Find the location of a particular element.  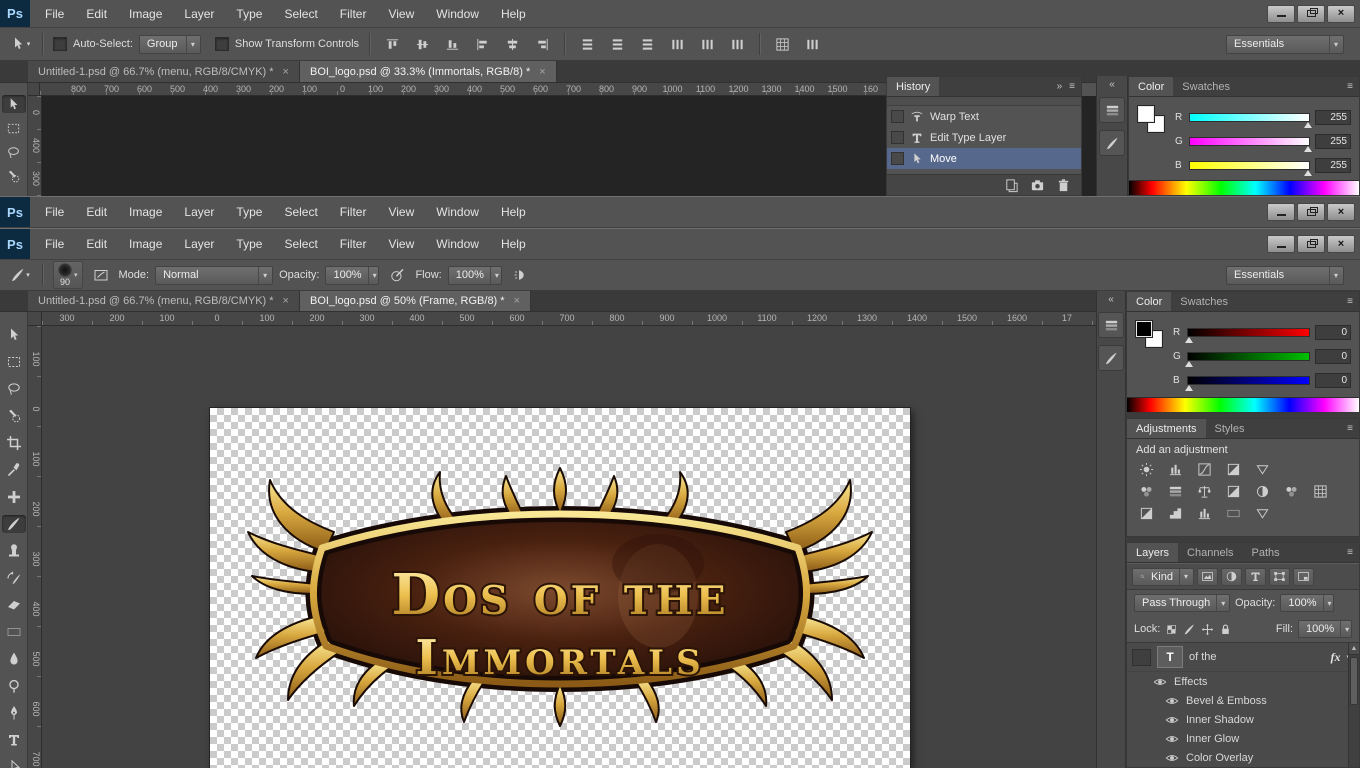

collapse-panel-icon: » is located at coordinates (1060, 86).